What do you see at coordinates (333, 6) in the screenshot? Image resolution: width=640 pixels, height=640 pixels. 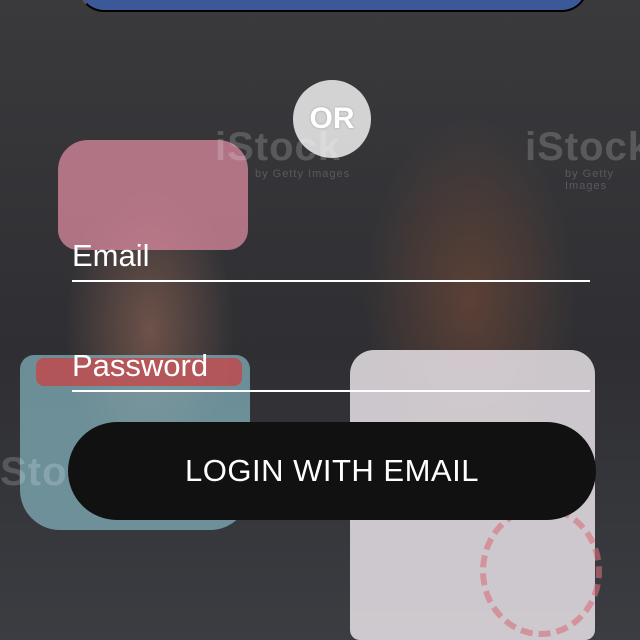 I see `social-login-button` at bounding box center [333, 6].